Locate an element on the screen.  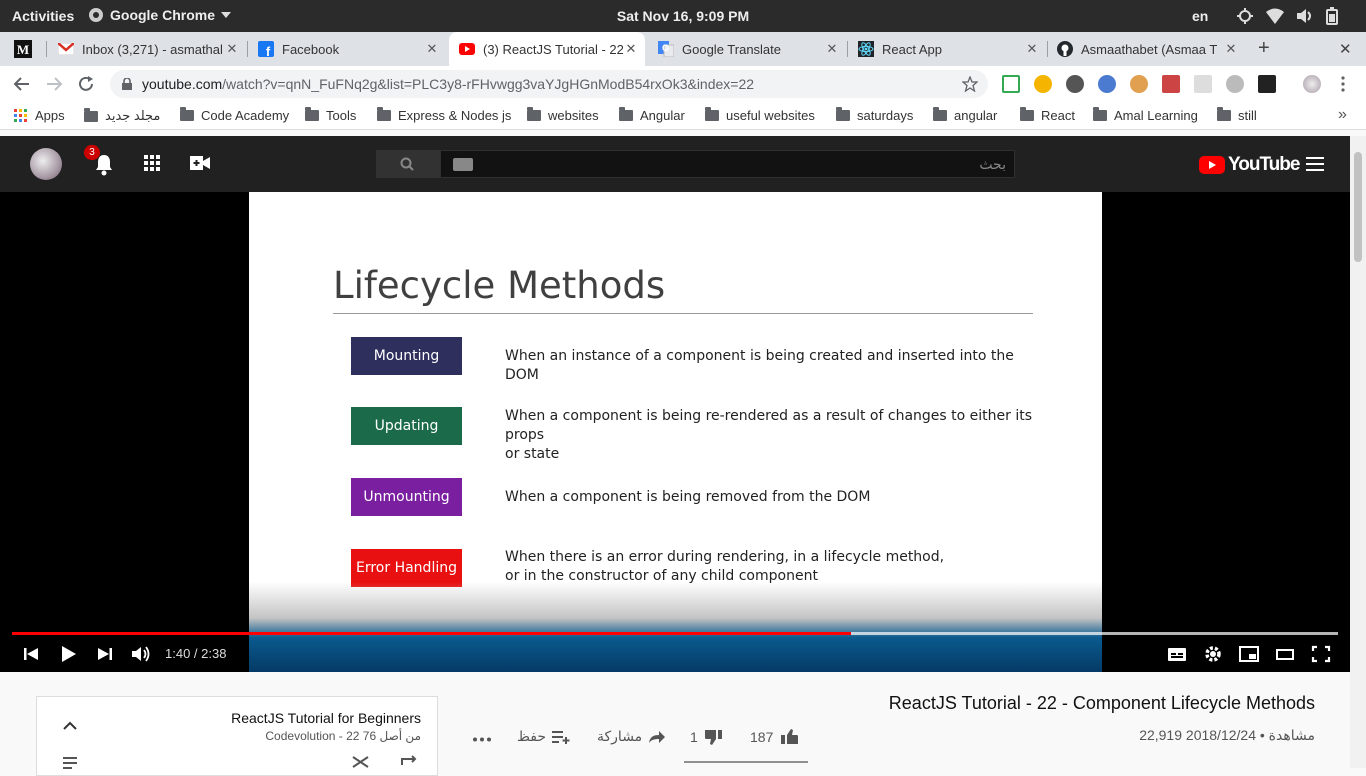
chevron-up-icon is located at coordinates (70, 725).